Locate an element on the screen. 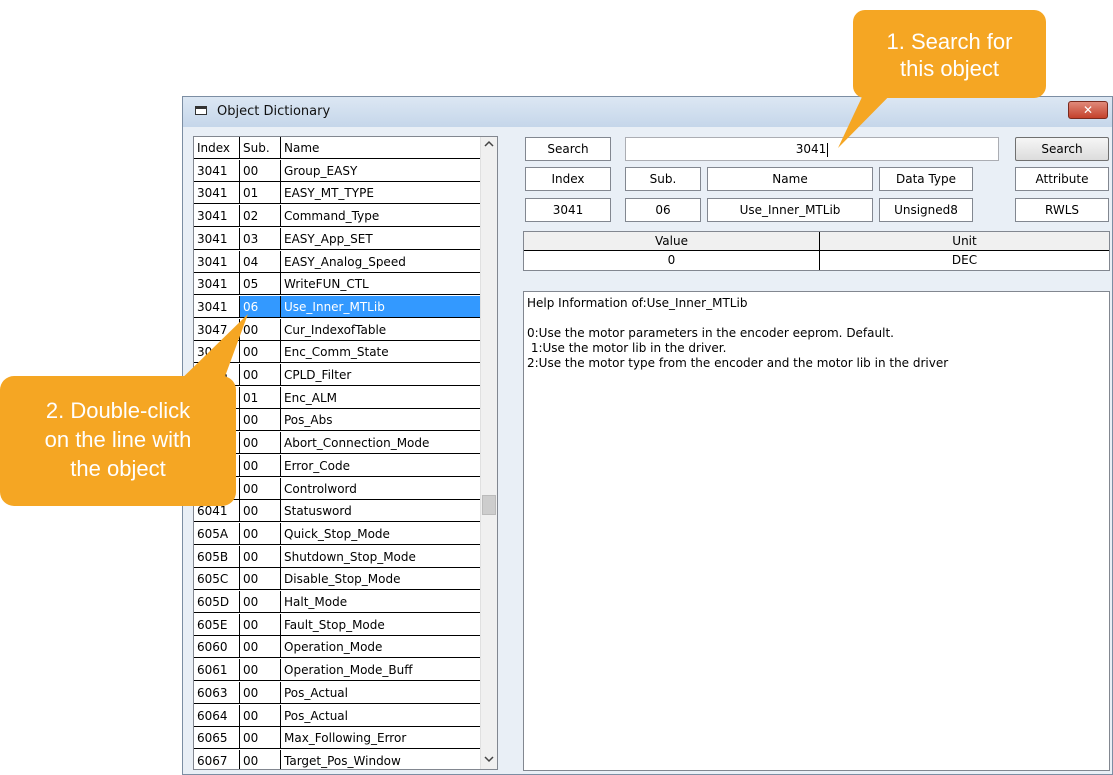 This screenshot has height=775, width=1113. table-row: 3041 03 EASY_App_SET is located at coordinates (337, 238).